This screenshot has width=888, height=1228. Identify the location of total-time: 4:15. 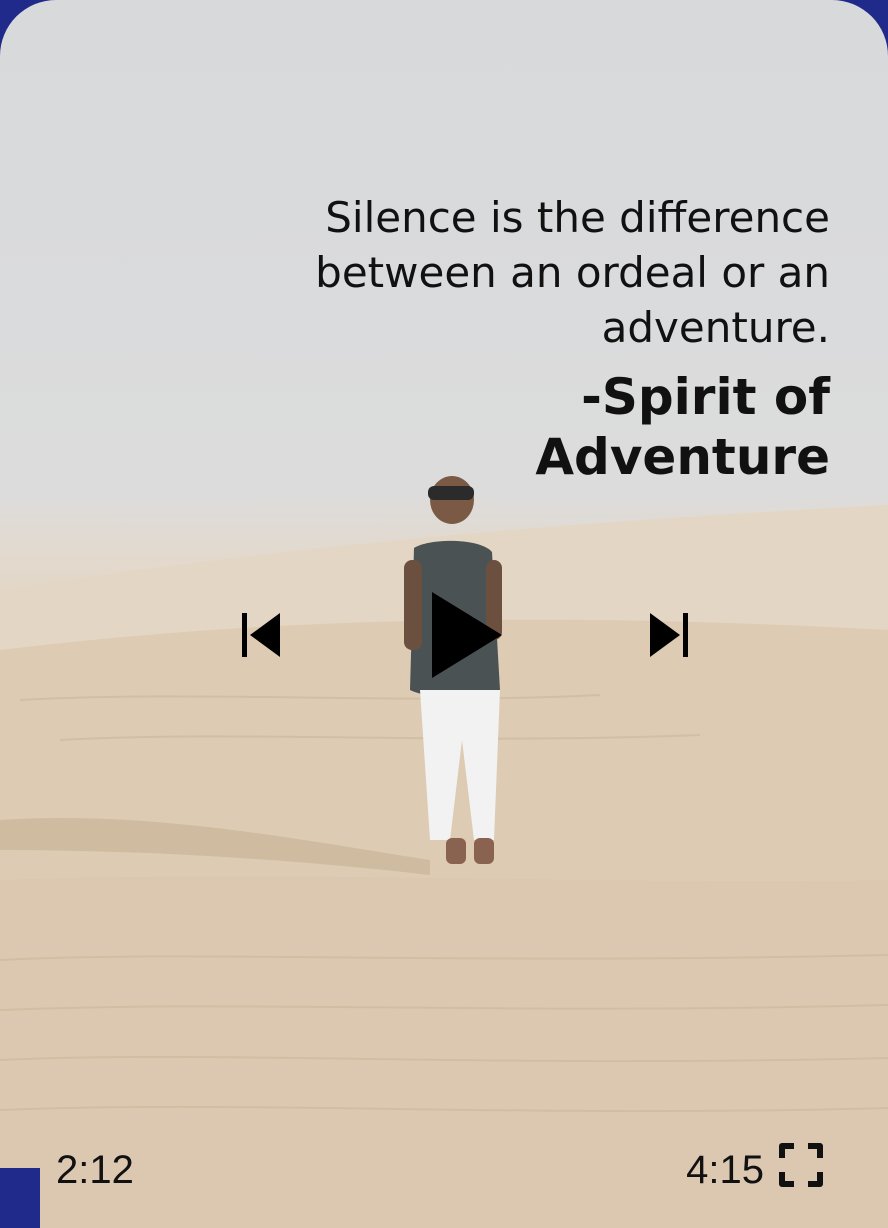
(725, 1170).